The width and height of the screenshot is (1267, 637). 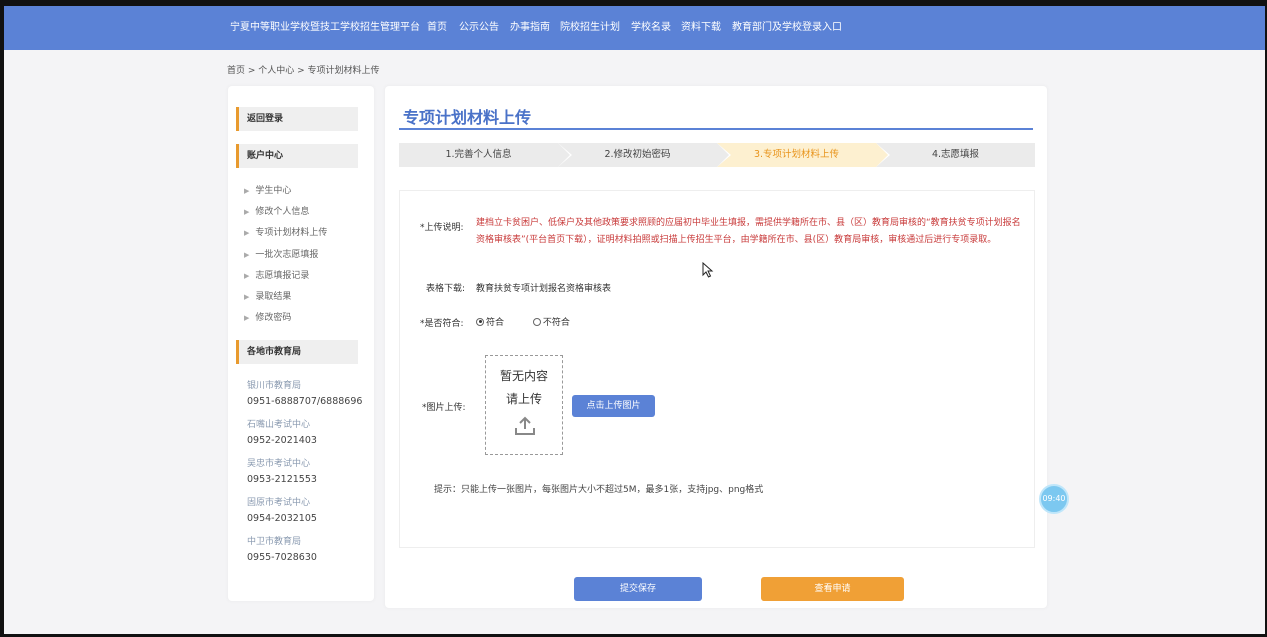 What do you see at coordinates (1054, 499) in the screenshot?
I see `floating-clock-widget: 09:40` at bounding box center [1054, 499].